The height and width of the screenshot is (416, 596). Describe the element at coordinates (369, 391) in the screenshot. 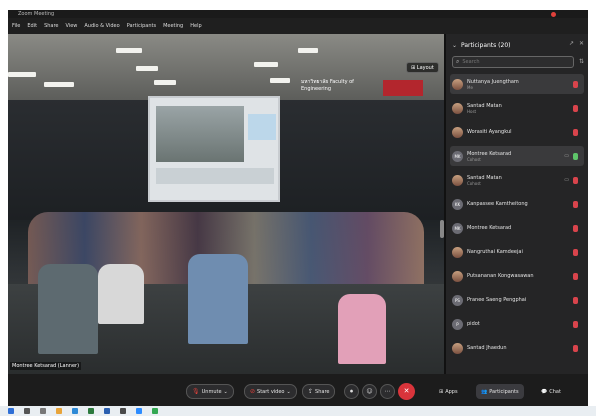

I see `reactions-icon: ☺` at that location.